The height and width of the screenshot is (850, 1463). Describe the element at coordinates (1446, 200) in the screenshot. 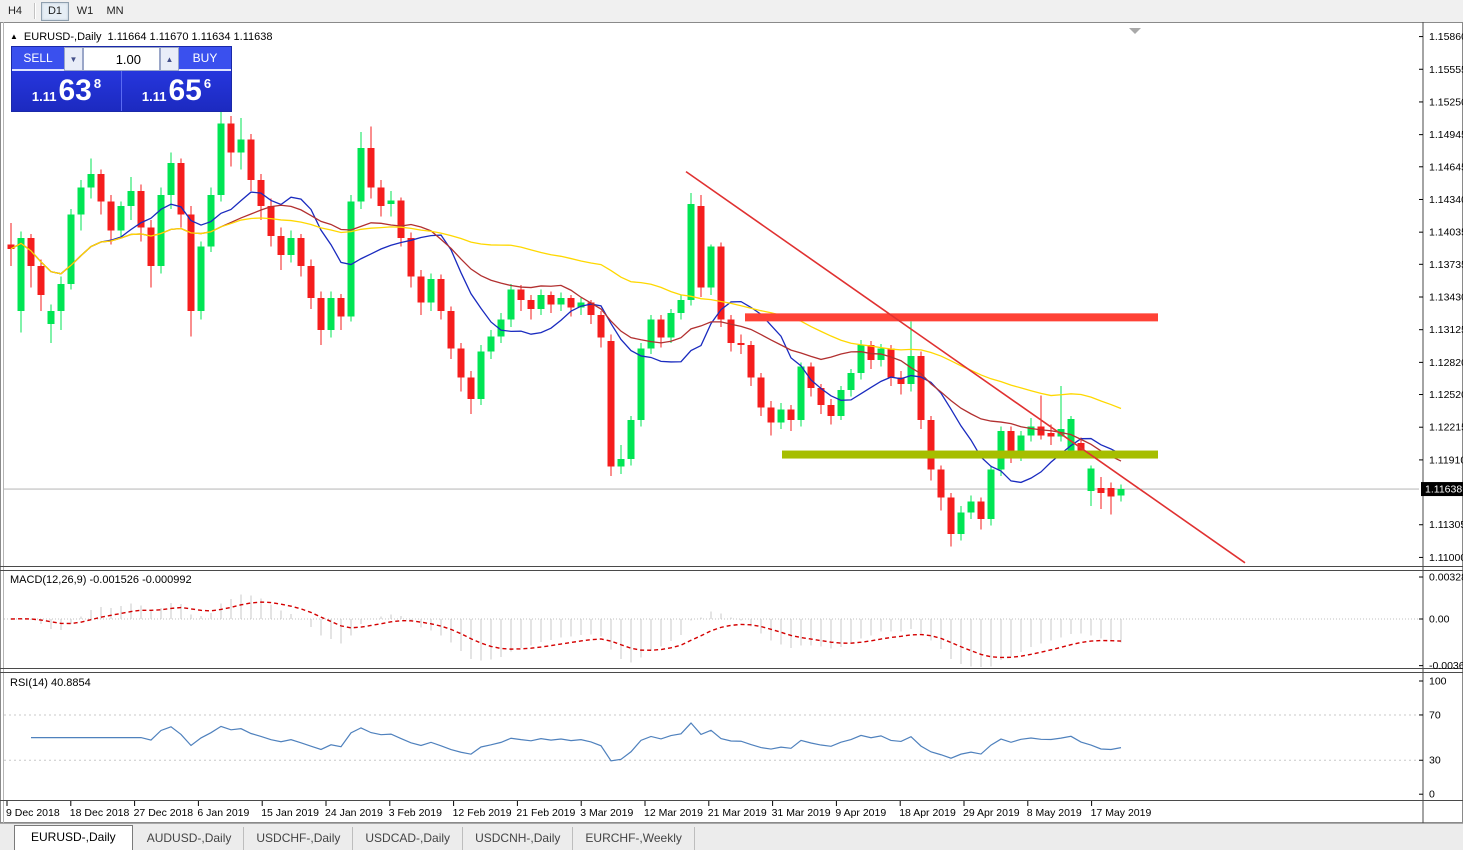

I see `svg-text: 1.14340` at that location.